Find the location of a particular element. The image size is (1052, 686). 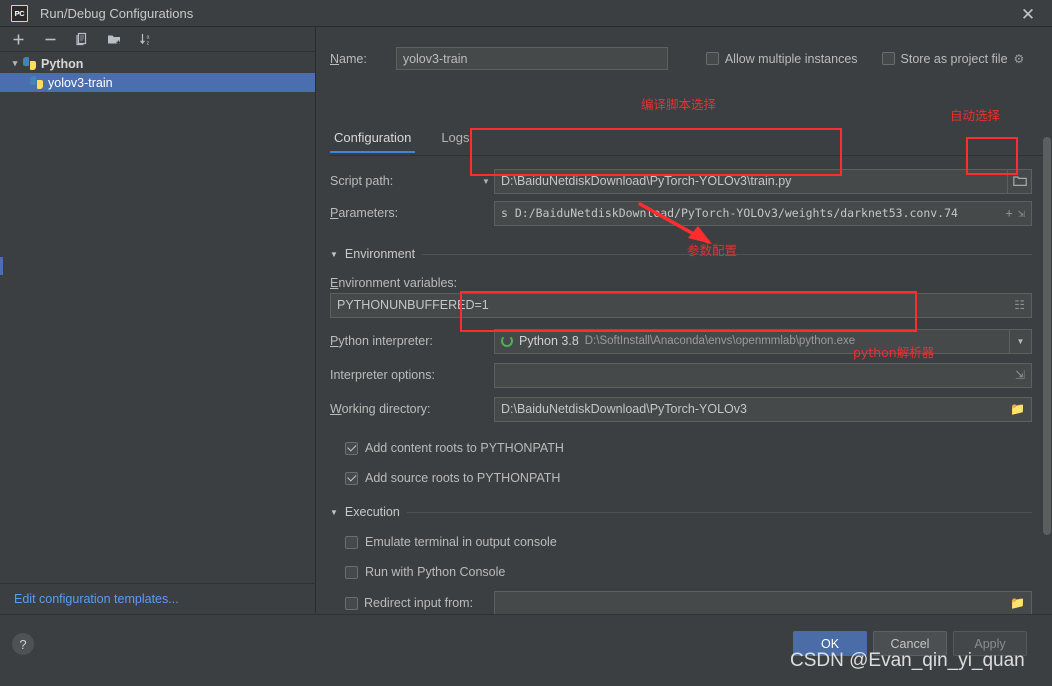

execution-section-header: ▼ Execution is located at coordinates (681, 512).